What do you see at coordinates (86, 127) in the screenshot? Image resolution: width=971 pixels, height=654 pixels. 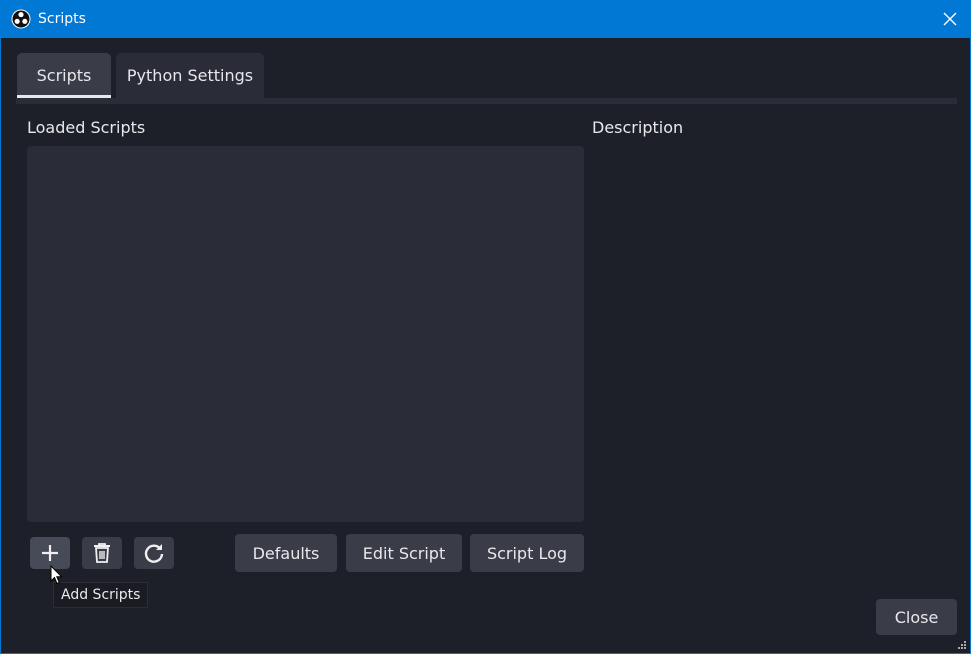 I see `loaded-scripts-label: Loaded Scripts` at bounding box center [86, 127].